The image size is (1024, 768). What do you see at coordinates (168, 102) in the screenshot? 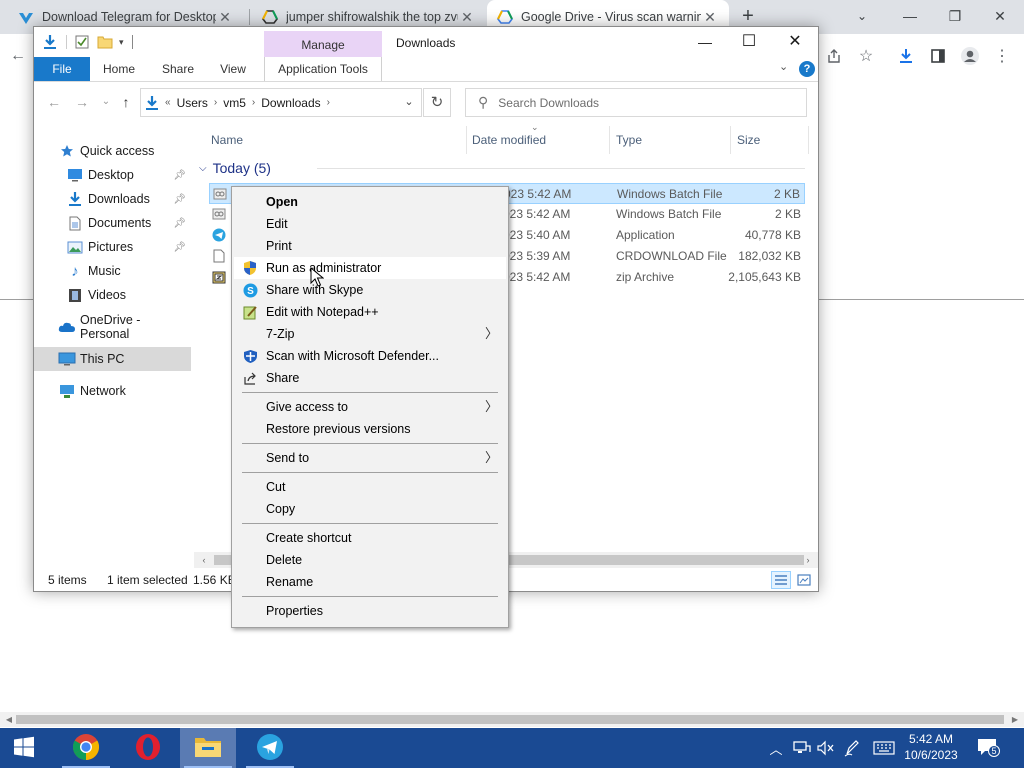
I see `address-overflow: «` at bounding box center [168, 102].